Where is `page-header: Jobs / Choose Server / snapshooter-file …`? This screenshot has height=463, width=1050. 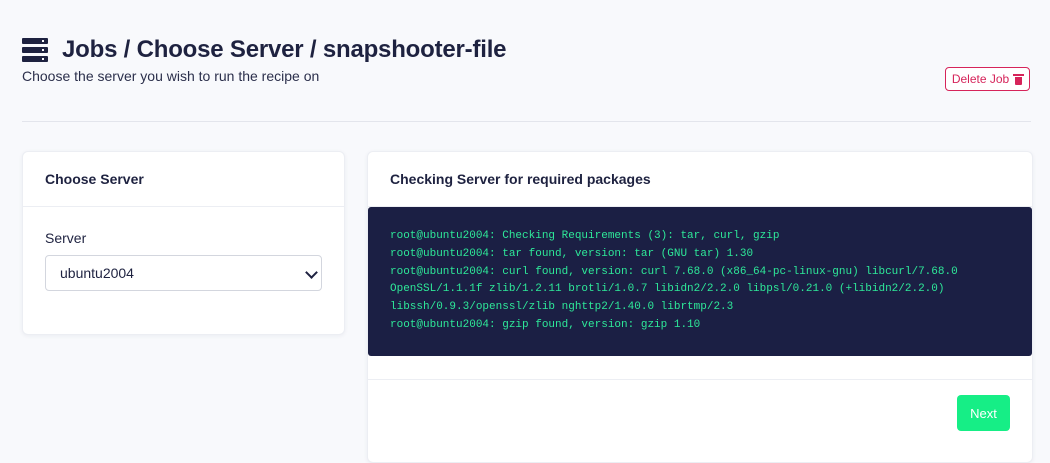
page-header: Jobs / Choose Server / snapshooter-file … is located at coordinates (525, 60).